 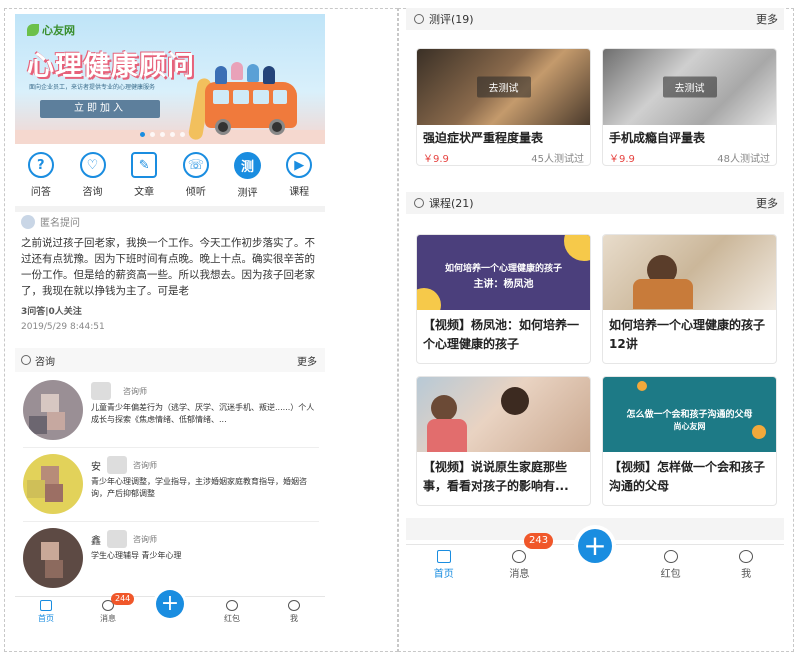 What do you see at coordinates (41, 178) in the screenshot?
I see `nav-question: ? 问答` at bounding box center [41, 178].